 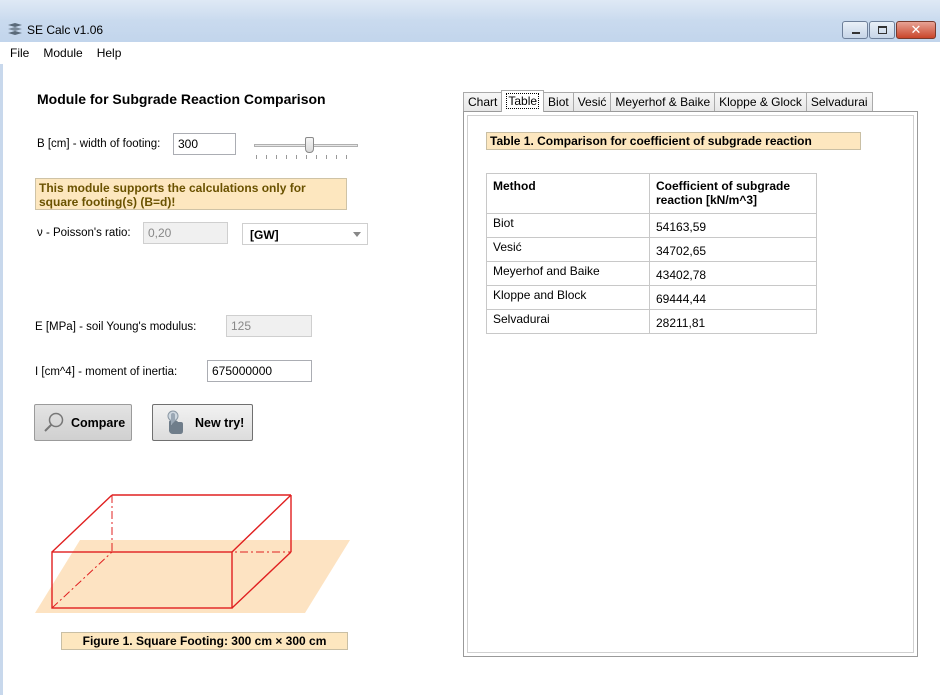 I want to click on column-header-method: Method, so click(x=568, y=193).